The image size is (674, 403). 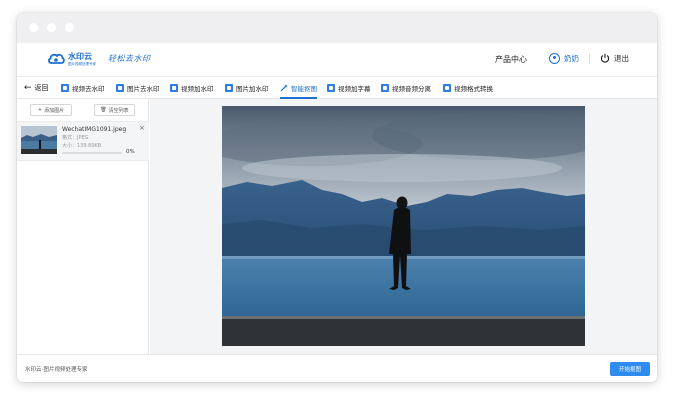 I want to click on clear-list-button: 🗑 清空列表, so click(x=114, y=110).